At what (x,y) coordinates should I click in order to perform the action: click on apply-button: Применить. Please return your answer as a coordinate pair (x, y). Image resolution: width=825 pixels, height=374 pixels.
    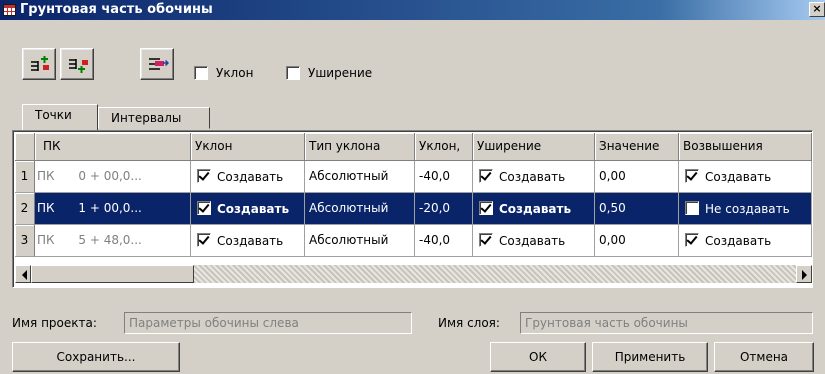
    Looking at the image, I should click on (650, 357).